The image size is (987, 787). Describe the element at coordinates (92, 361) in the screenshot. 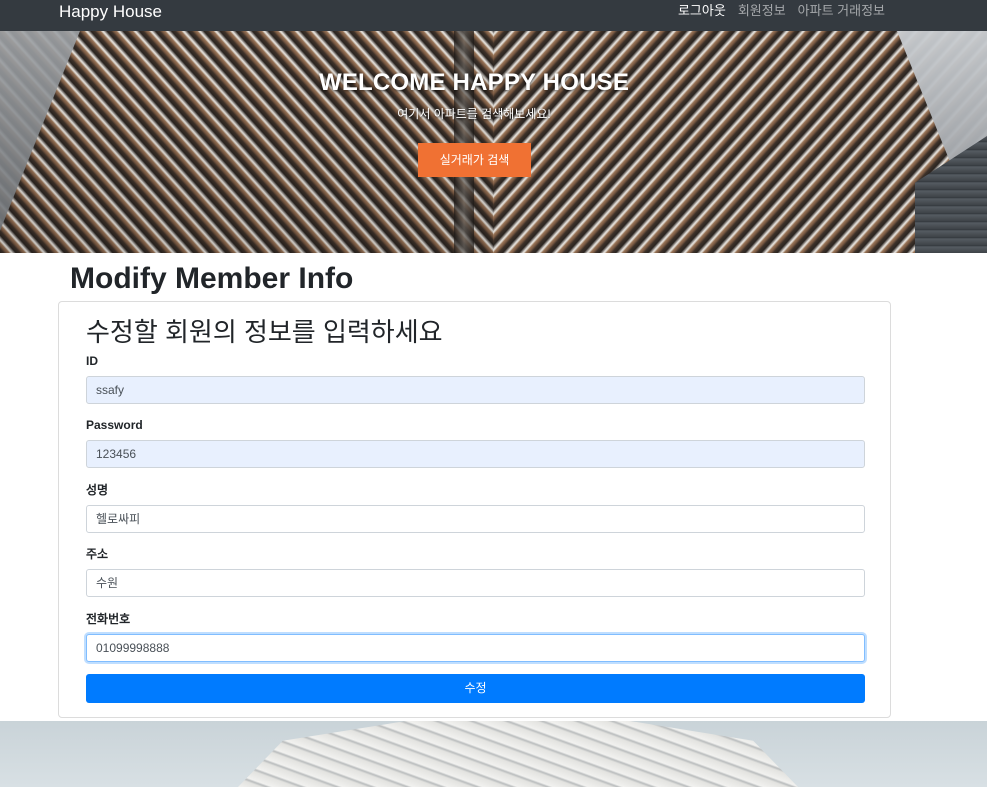

I see `id-label: ID` at that location.